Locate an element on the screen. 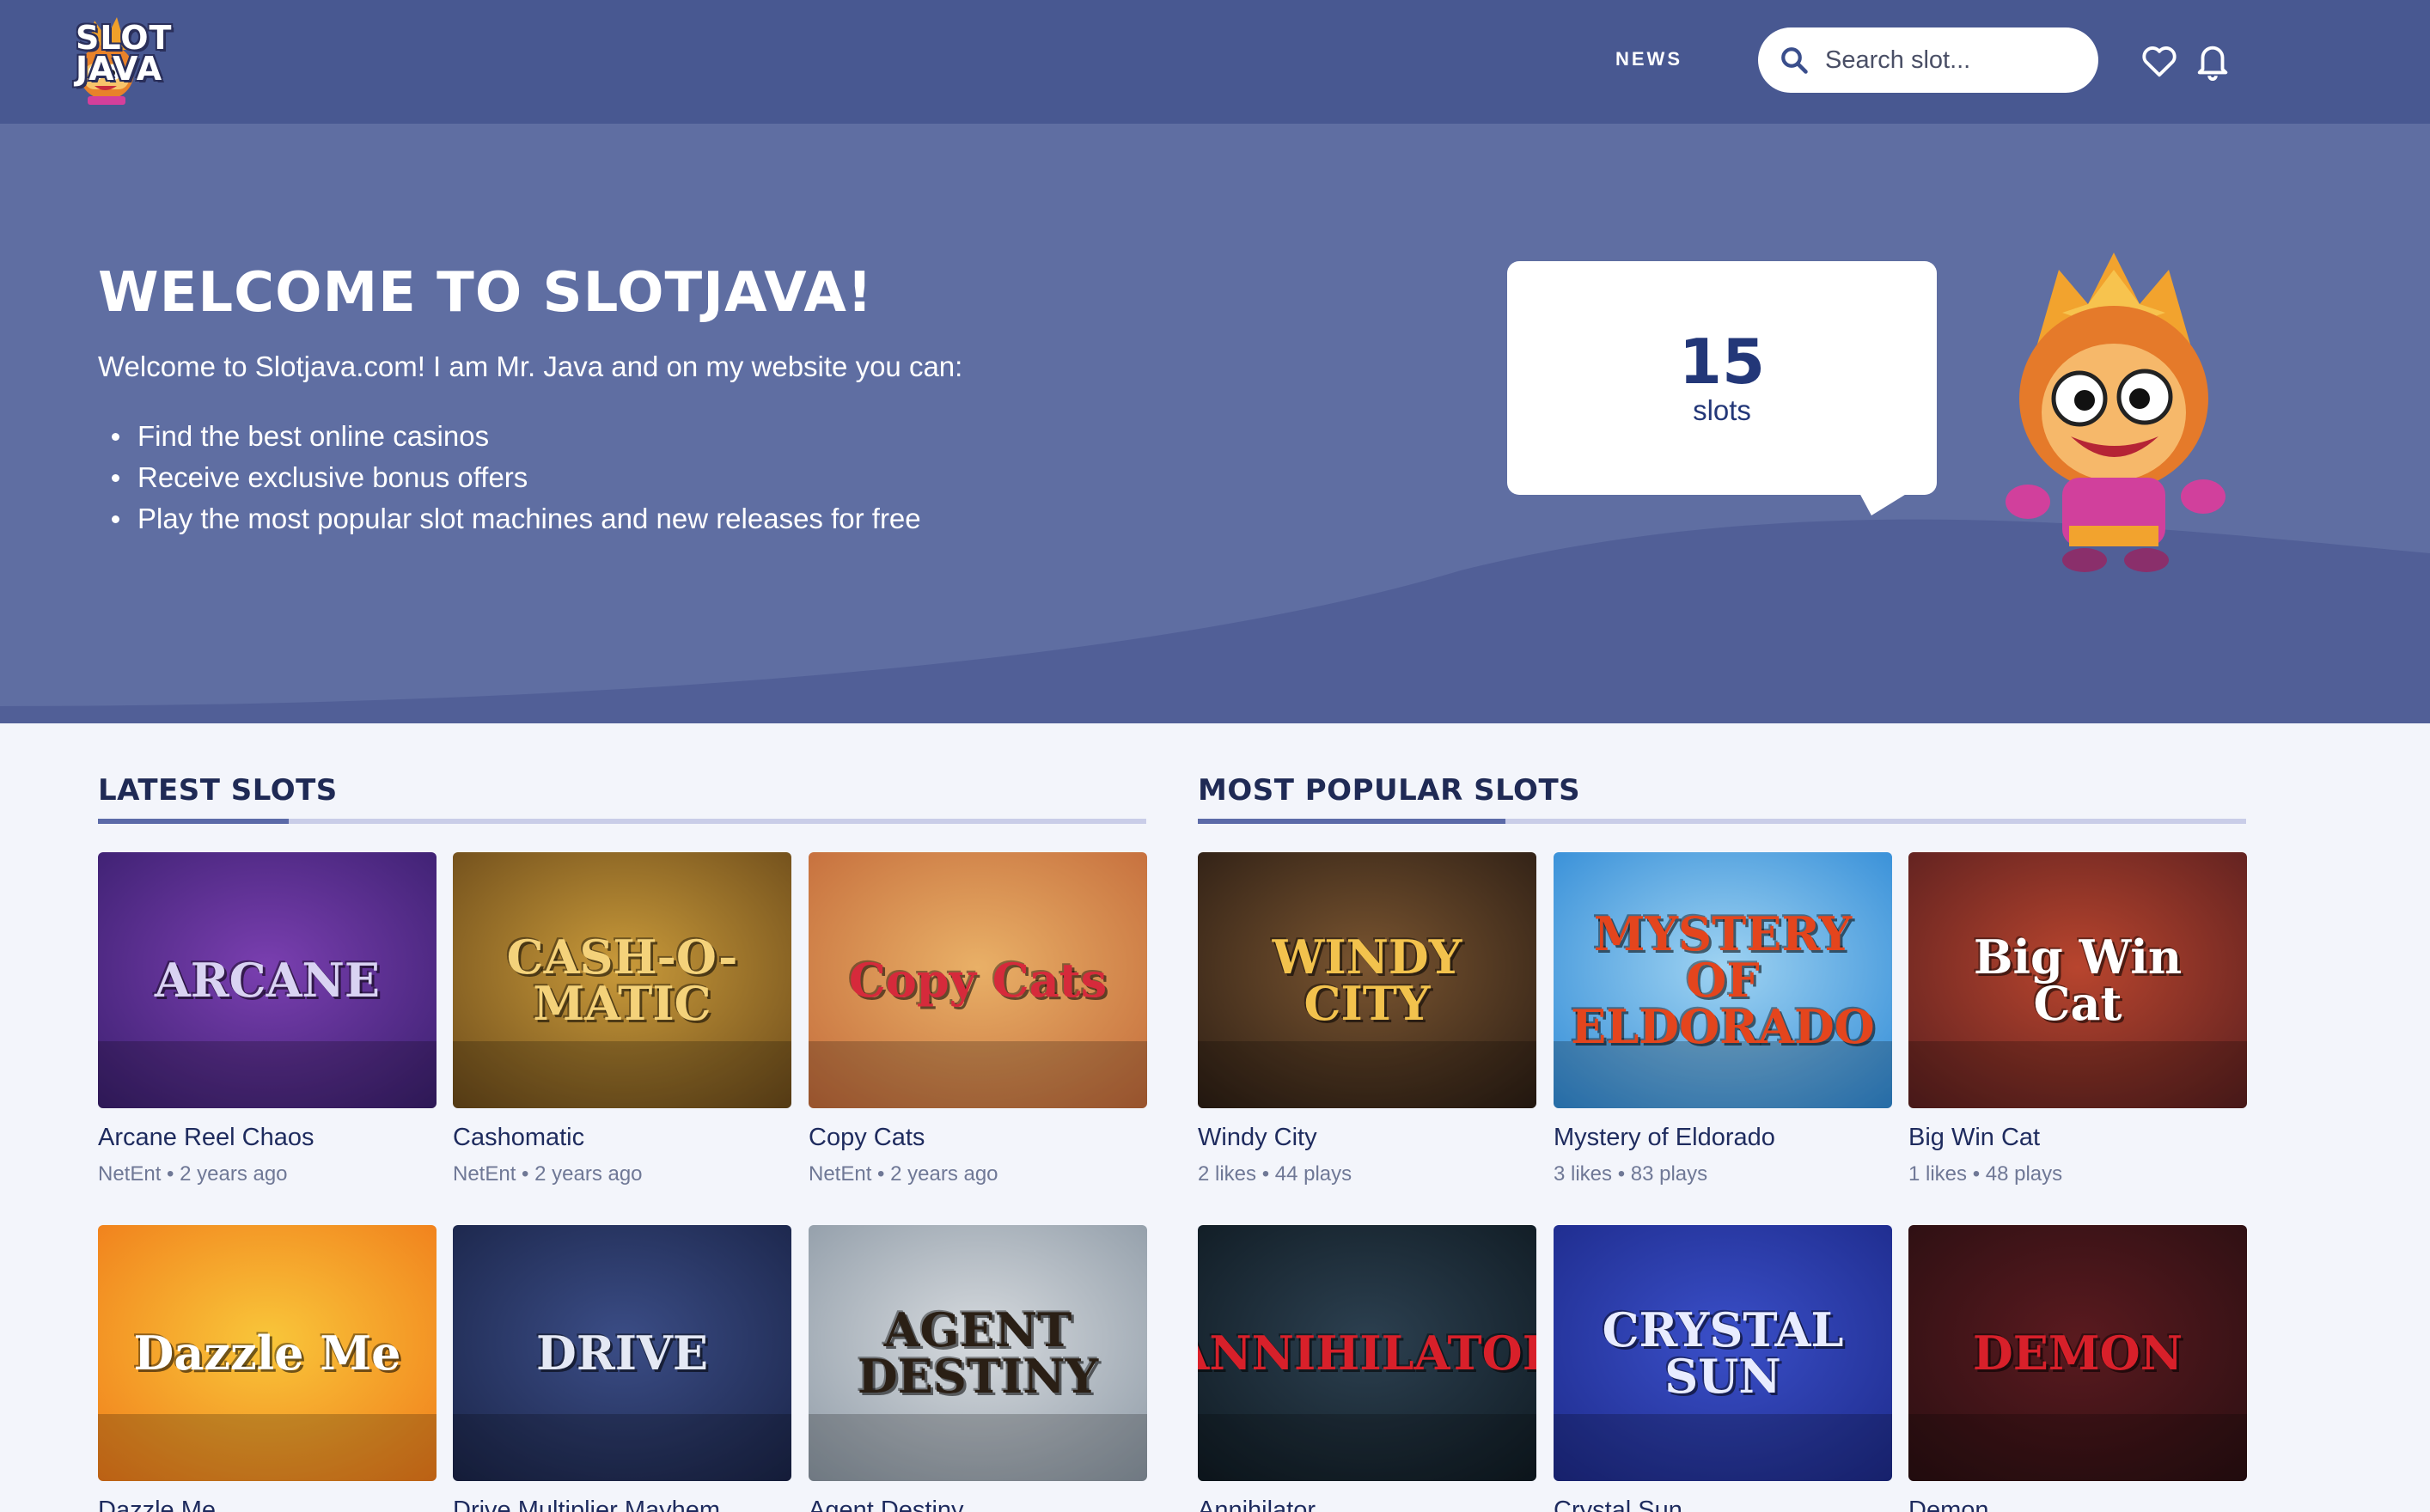  slot-thumbnail: Big Win Cat is located at coordinates (2078, 980).